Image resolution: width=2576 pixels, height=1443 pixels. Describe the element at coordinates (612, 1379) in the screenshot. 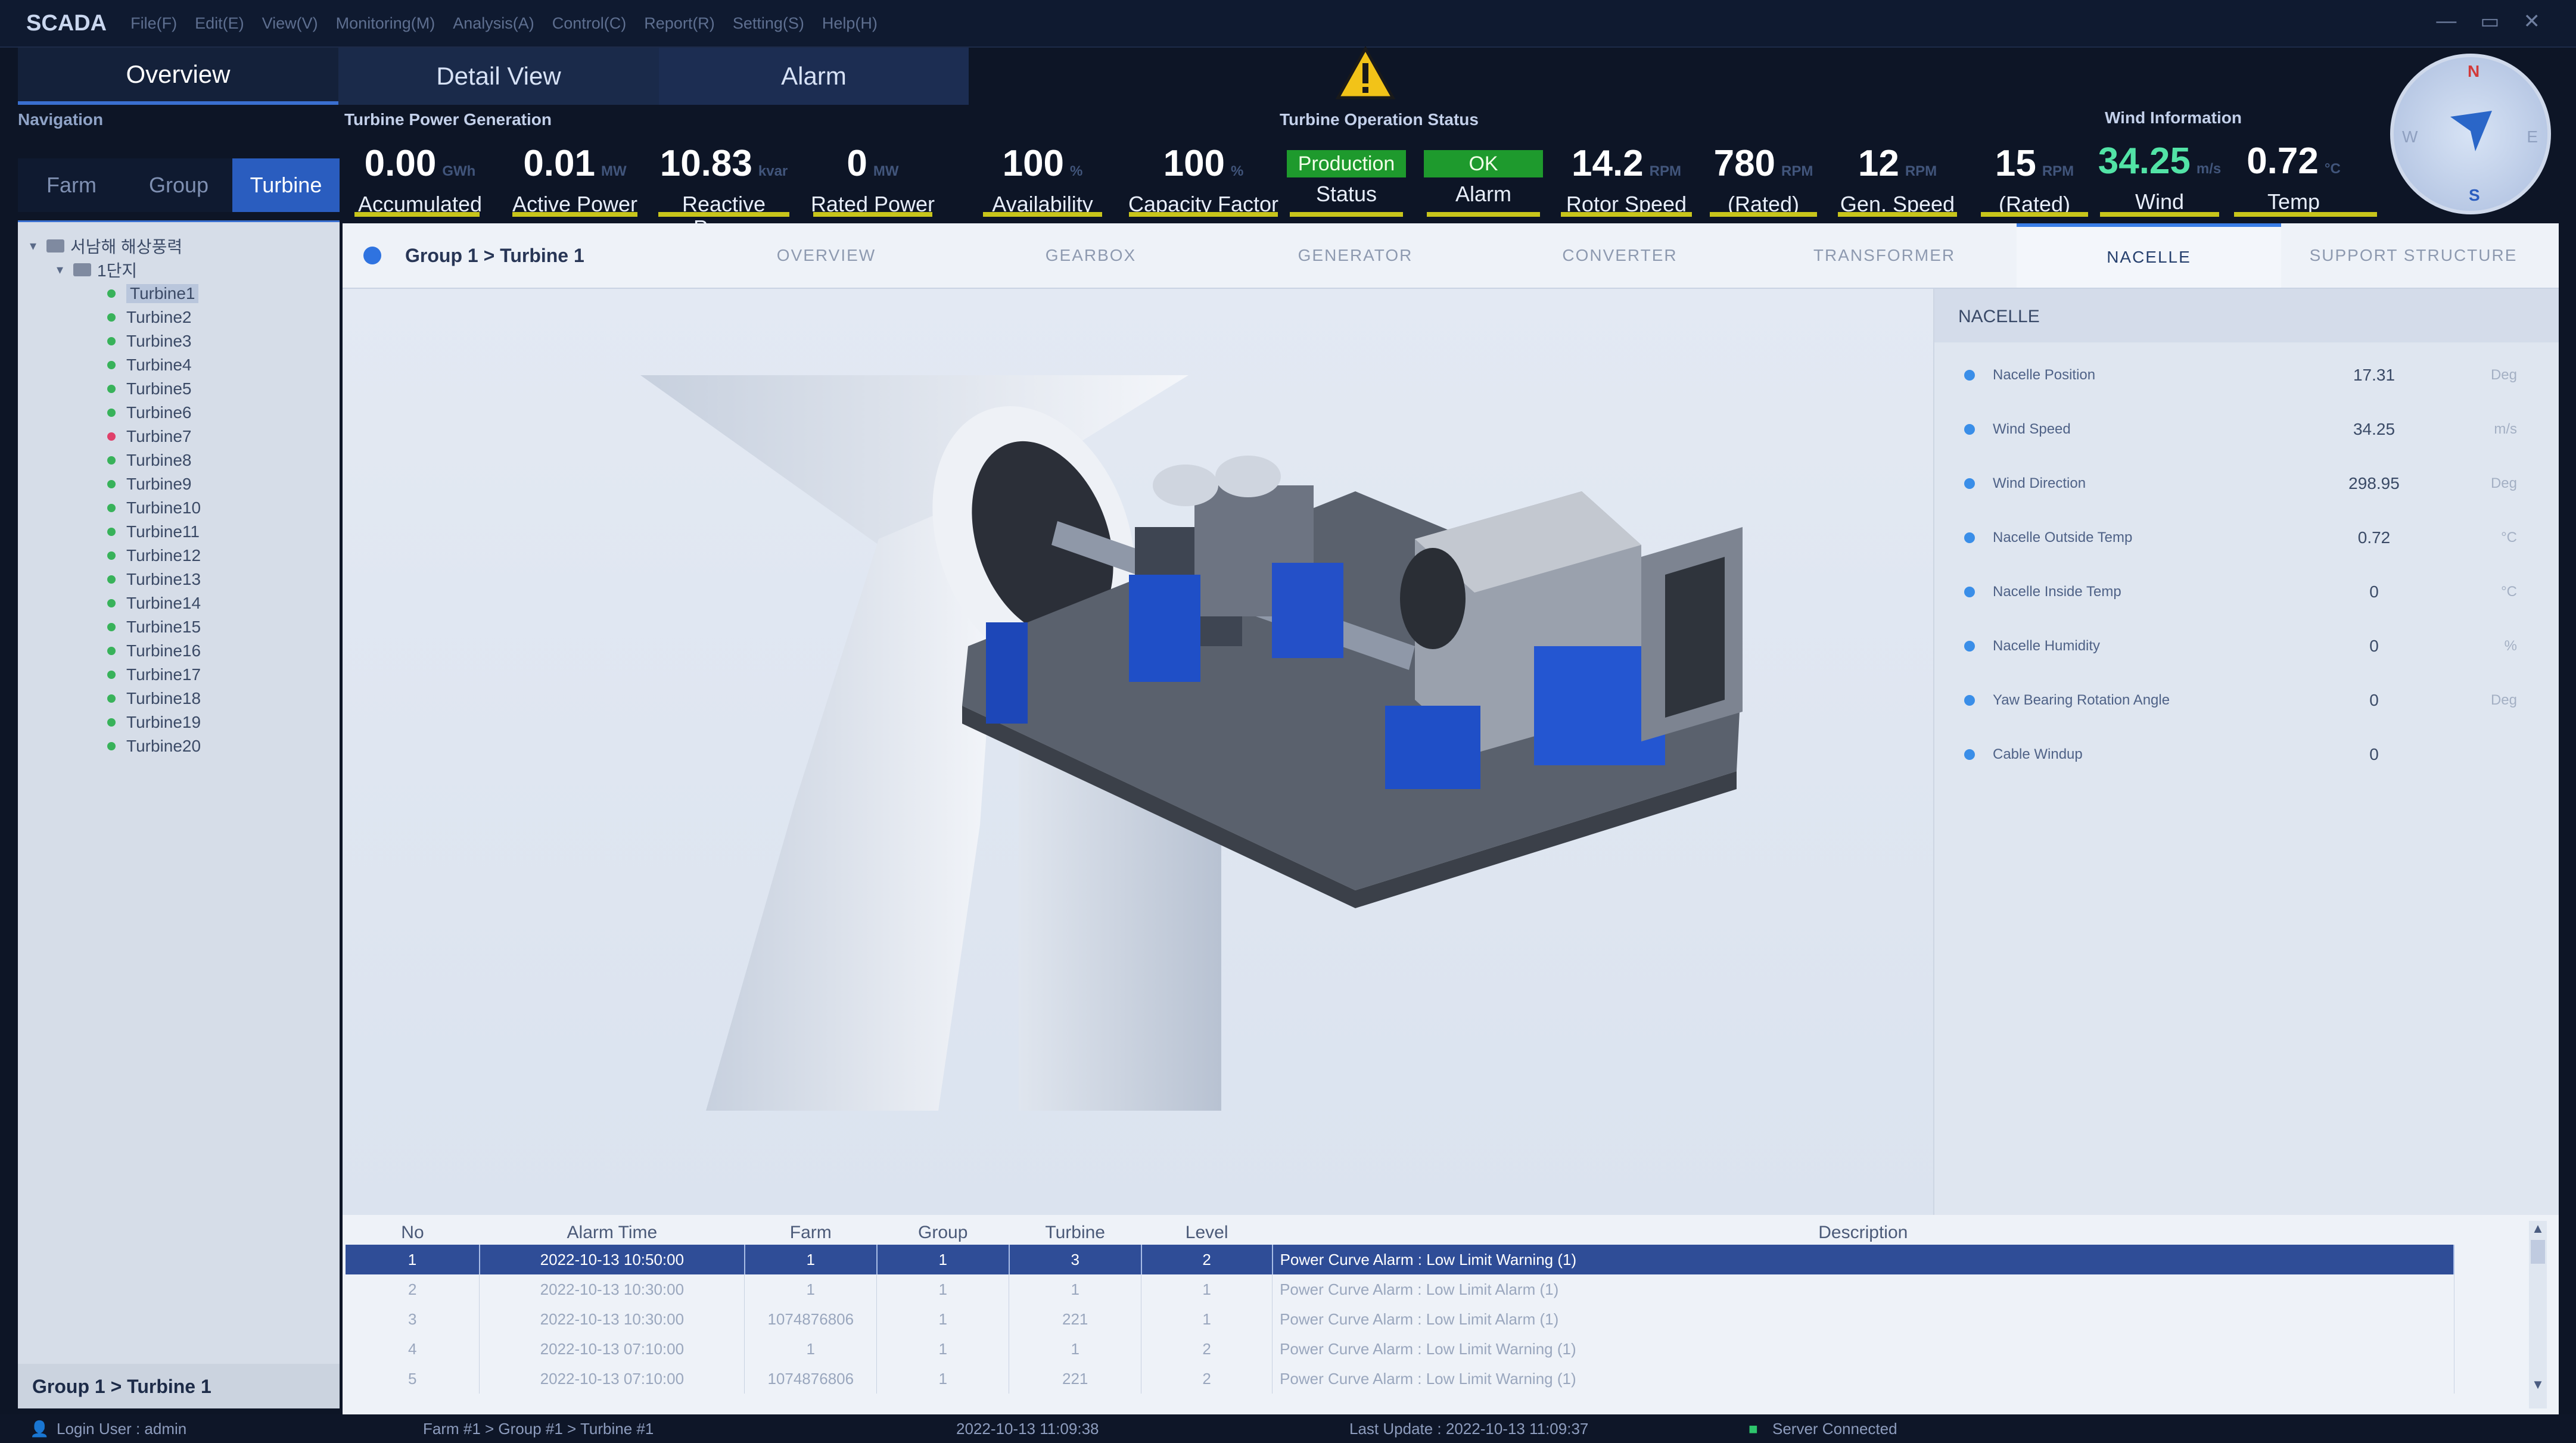

I see `cell-alarm-time: 2022-10-13 07:10:00` at that location.